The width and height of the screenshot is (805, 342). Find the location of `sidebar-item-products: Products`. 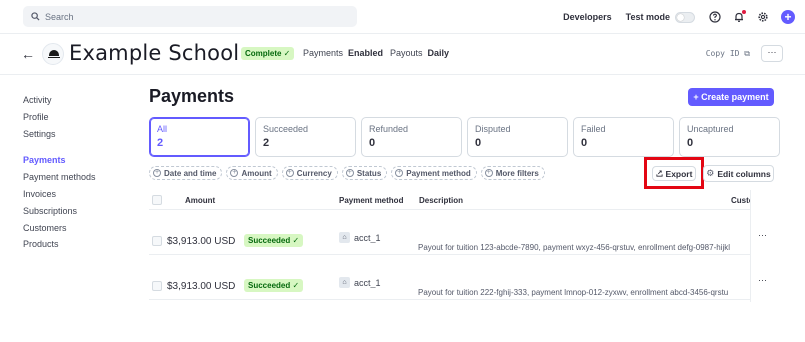

sidebar-item-products: Products is located at coordinates (78, 244).